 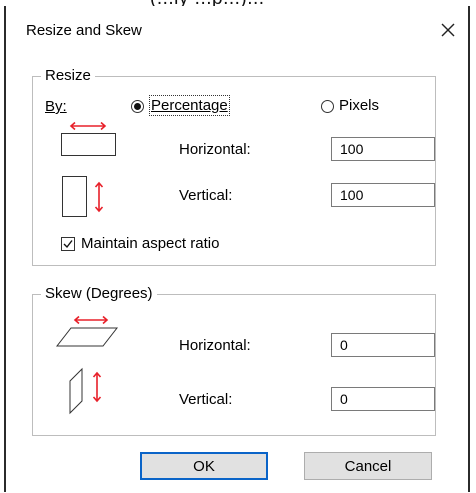 I want to click on cancel-button: Cancel, so click(x=368, y=466).